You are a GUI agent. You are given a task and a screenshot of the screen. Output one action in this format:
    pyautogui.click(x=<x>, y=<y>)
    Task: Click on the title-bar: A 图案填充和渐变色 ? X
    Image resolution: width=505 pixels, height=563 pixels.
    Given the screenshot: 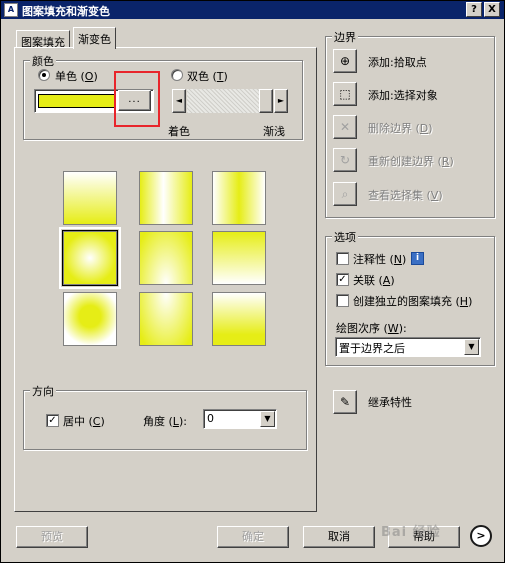 What is the action you would take?
    pyautogui.click(x=252, y=10)
    